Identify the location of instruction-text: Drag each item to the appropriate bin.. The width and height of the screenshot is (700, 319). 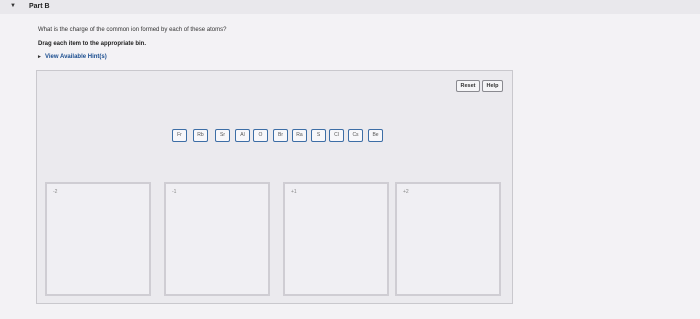
(92, 44).